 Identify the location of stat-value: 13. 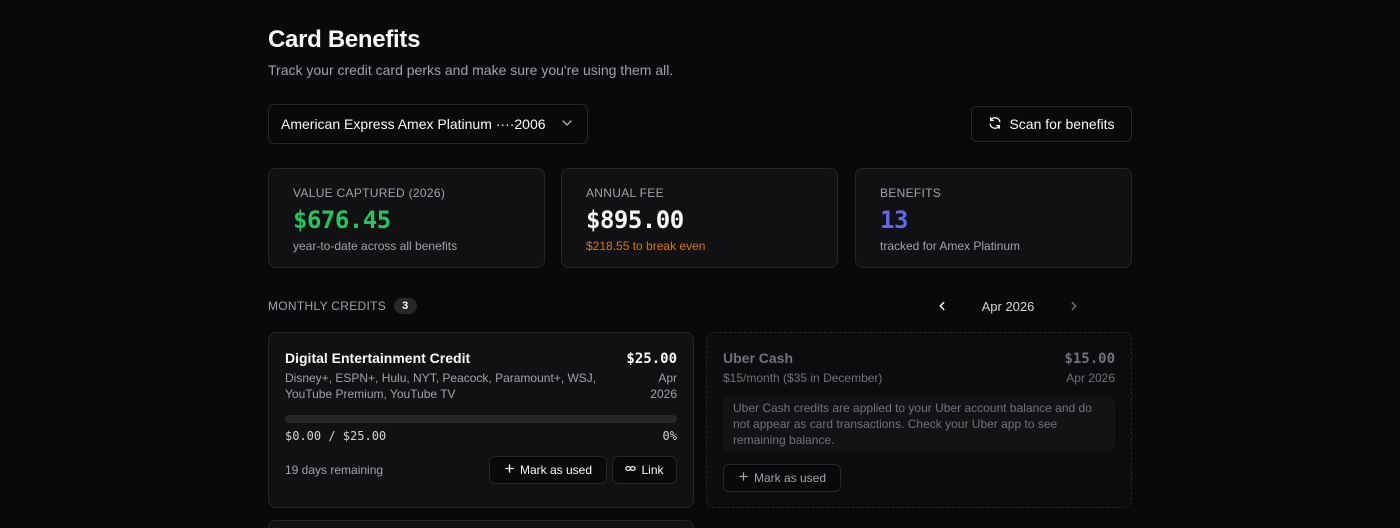
(894, 220).